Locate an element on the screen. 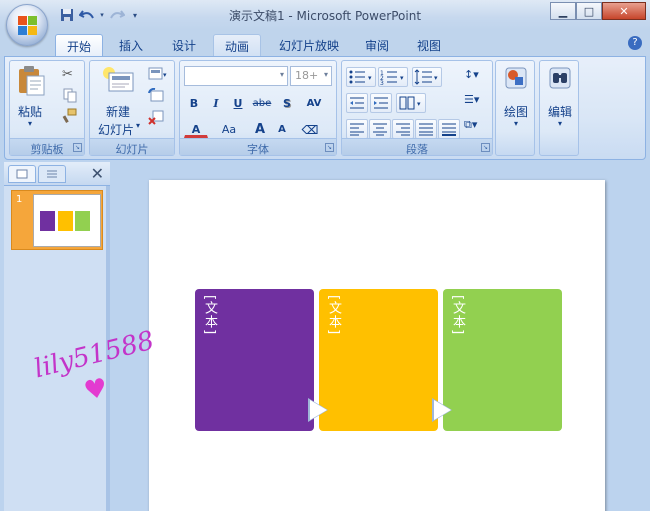 Image resolution: width=650 pixels, height=511 pixels. tab-outline is located at coordinates (52, 174).